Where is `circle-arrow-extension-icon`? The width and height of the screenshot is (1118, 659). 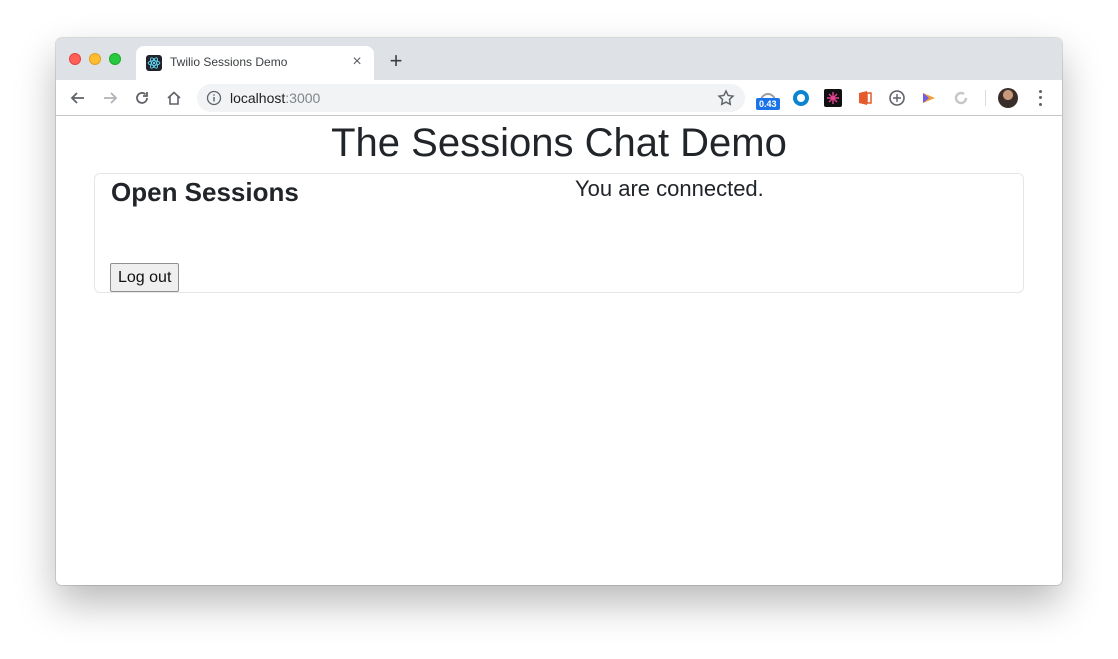 circle-arrow-extension-icon is located at coordinates (961, 98).